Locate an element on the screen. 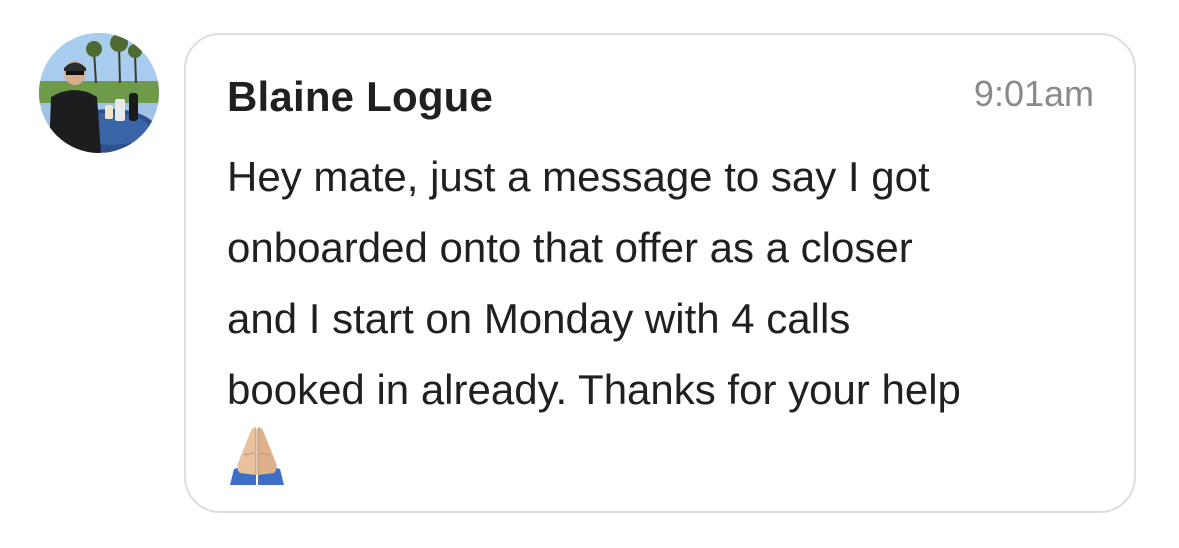  message-line: Hey mate, just a message to say I got is located at coordinates (578, 176).